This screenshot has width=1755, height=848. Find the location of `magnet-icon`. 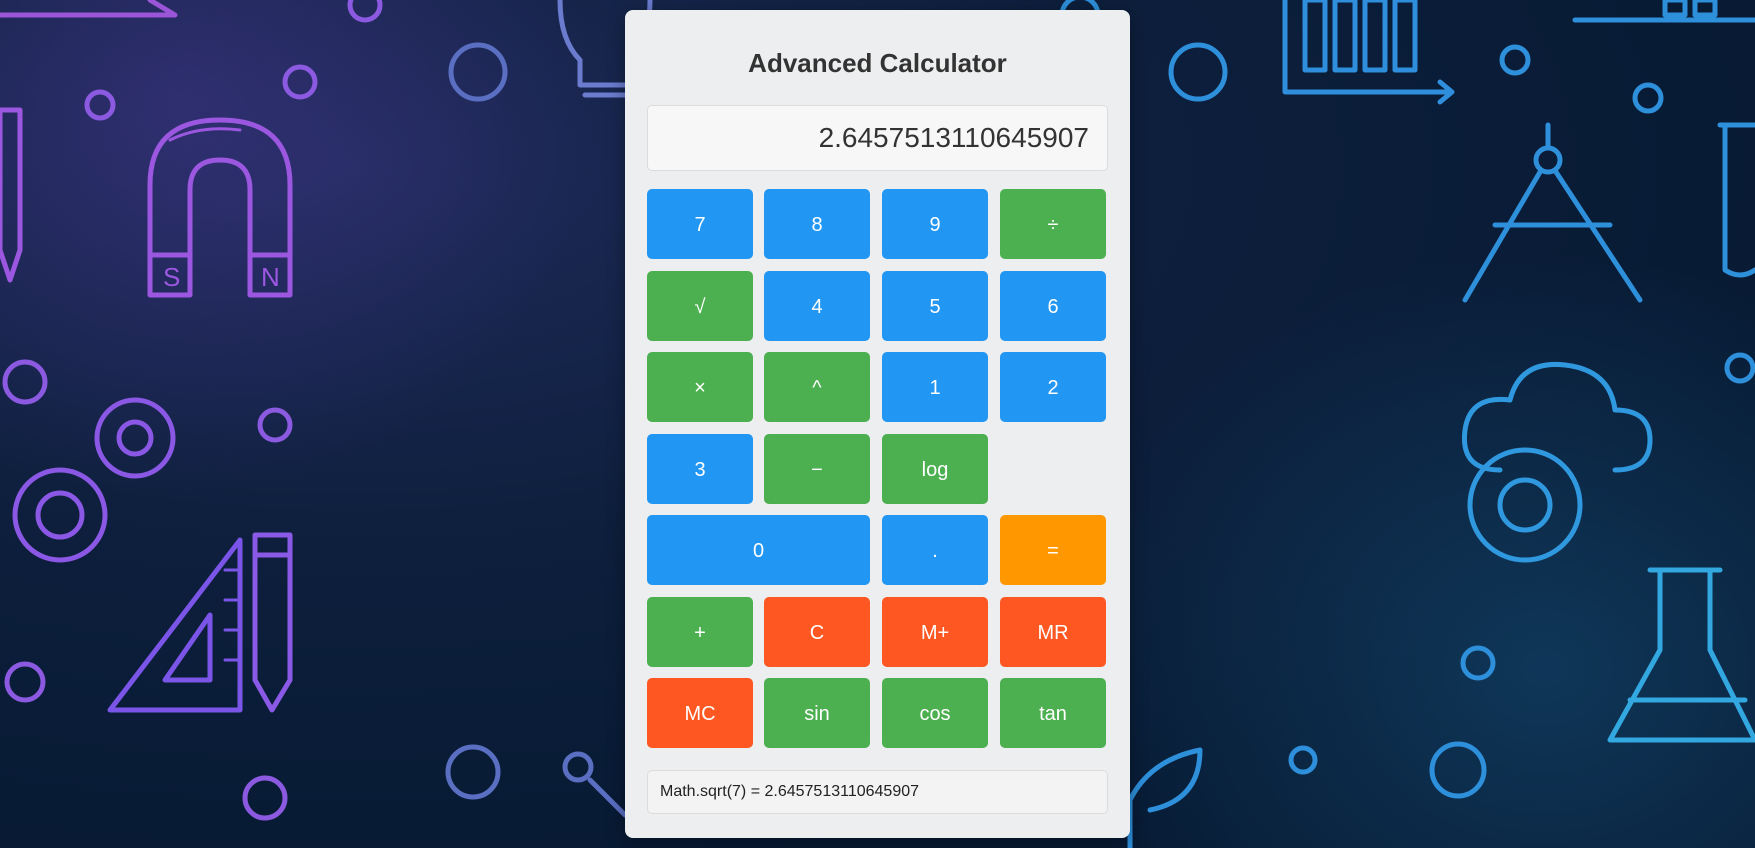

magnet-icon is located at coordinates (220, 207).